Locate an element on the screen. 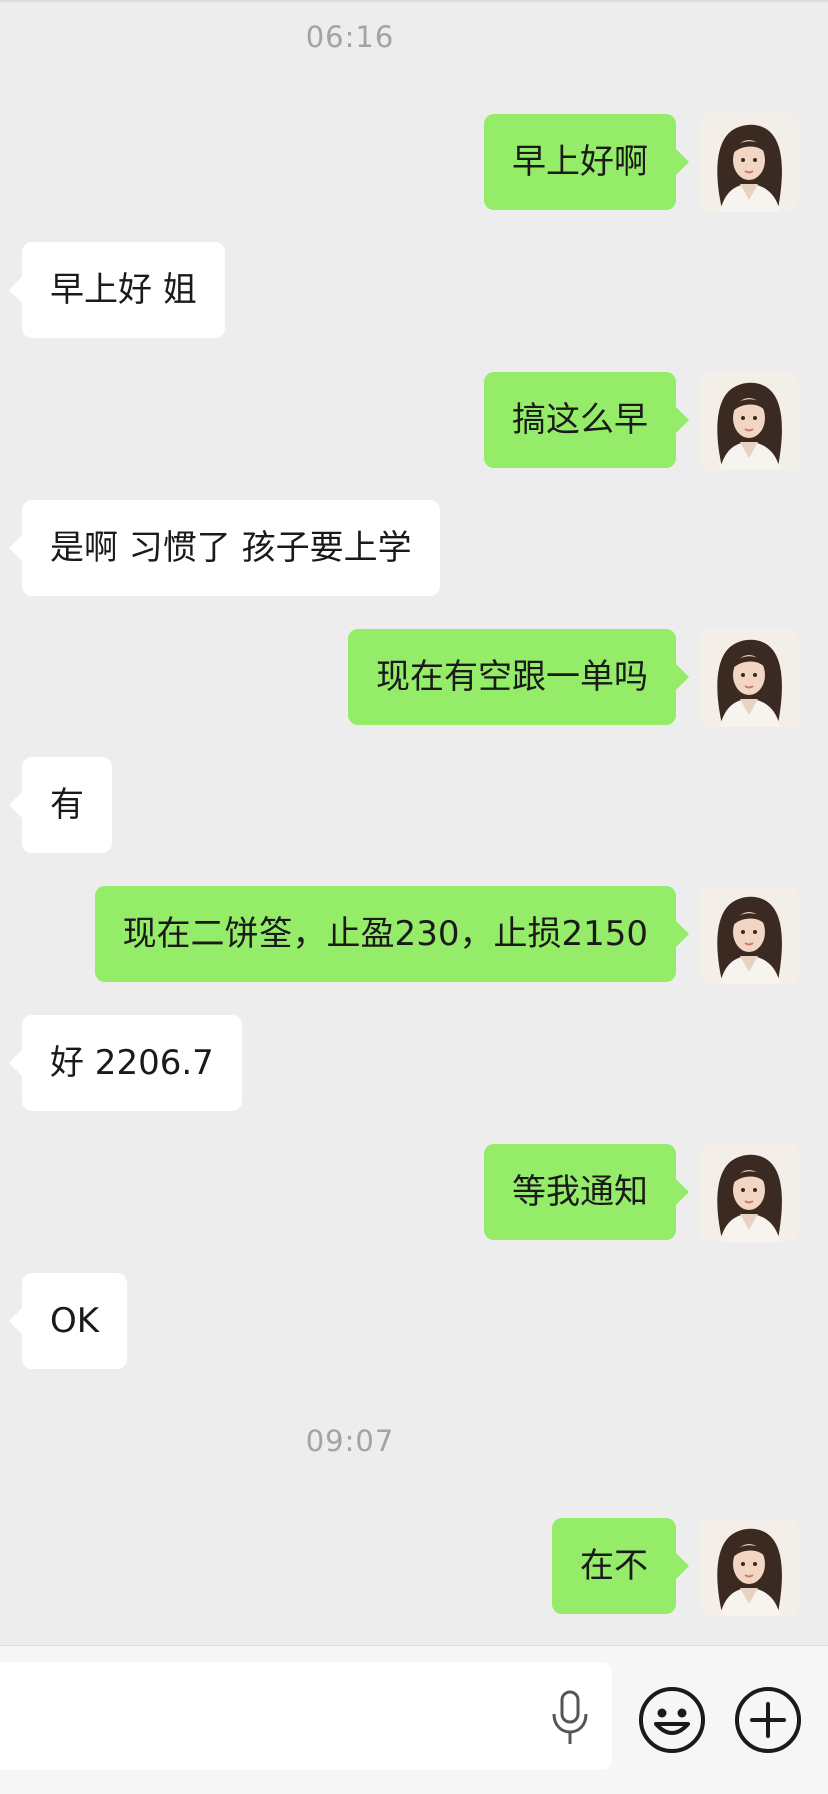  timestamp: 06:16 is located at coordinates (350, 37).